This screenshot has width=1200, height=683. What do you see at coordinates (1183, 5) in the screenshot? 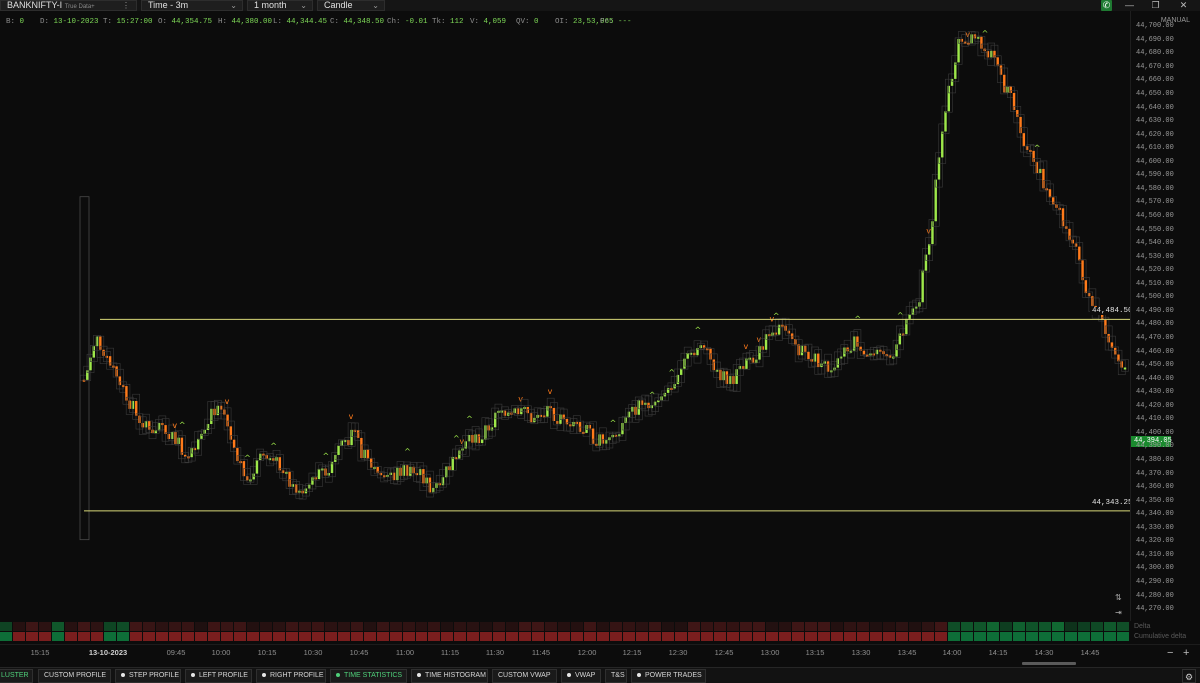
I see `close-icon: ✕` at bounding box center [1183, 5].